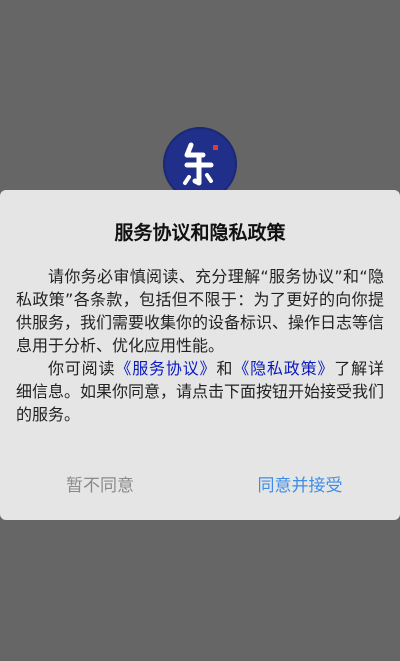 This screenshot has width=400, height=661. Describe the element at coordinates (300, 483) in the screenshot. I see `accept-button: 同意并接受` at that location.